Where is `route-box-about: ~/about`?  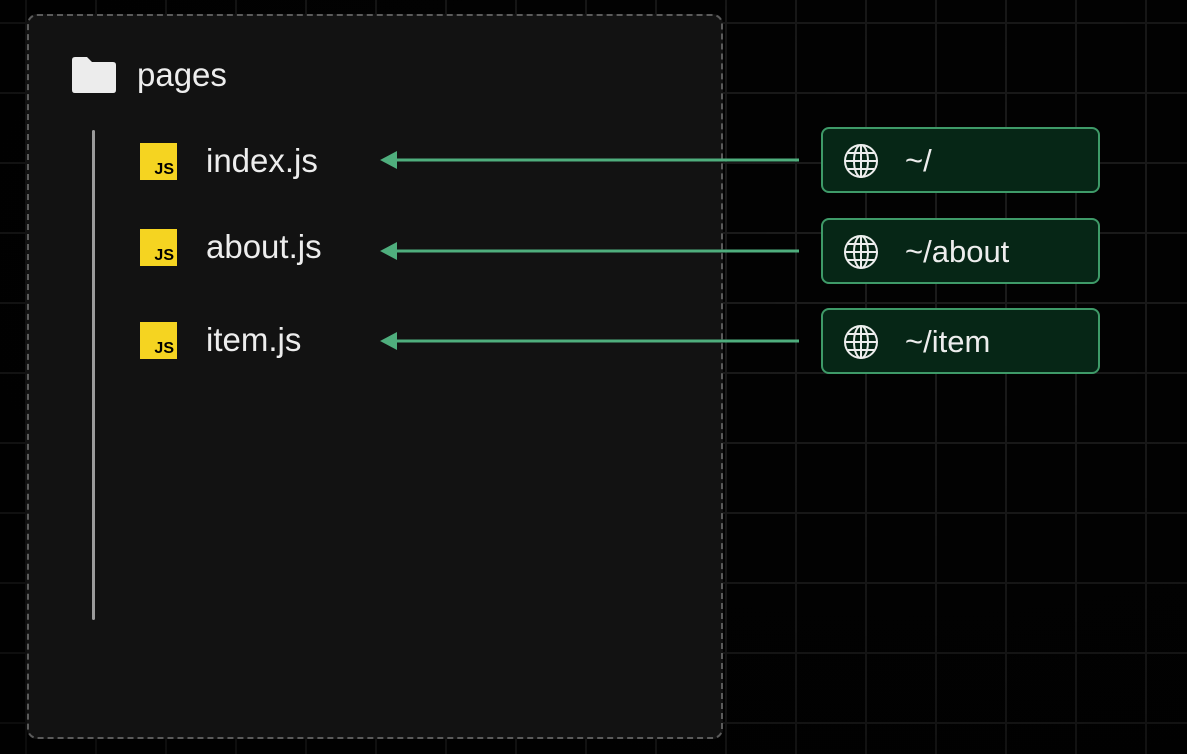 route-box-about: ~/about is located at coordinates (960, 251).